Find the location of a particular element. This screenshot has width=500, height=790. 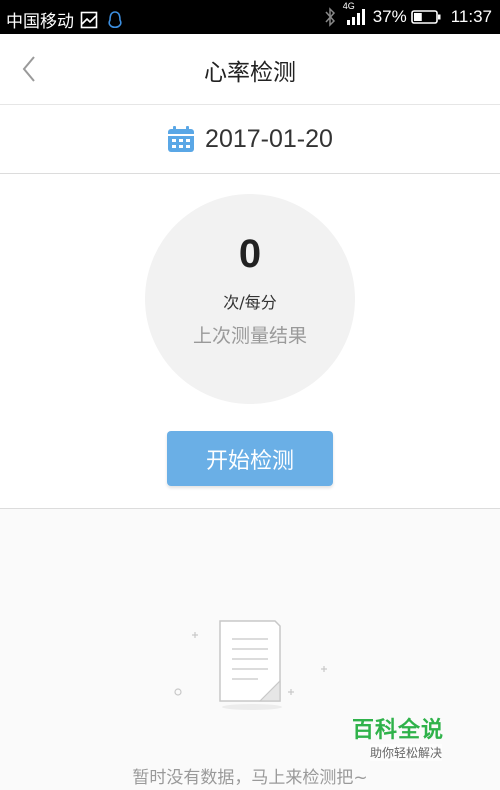

watermark-title: 百科全说 is located at coordinates (398, 730).